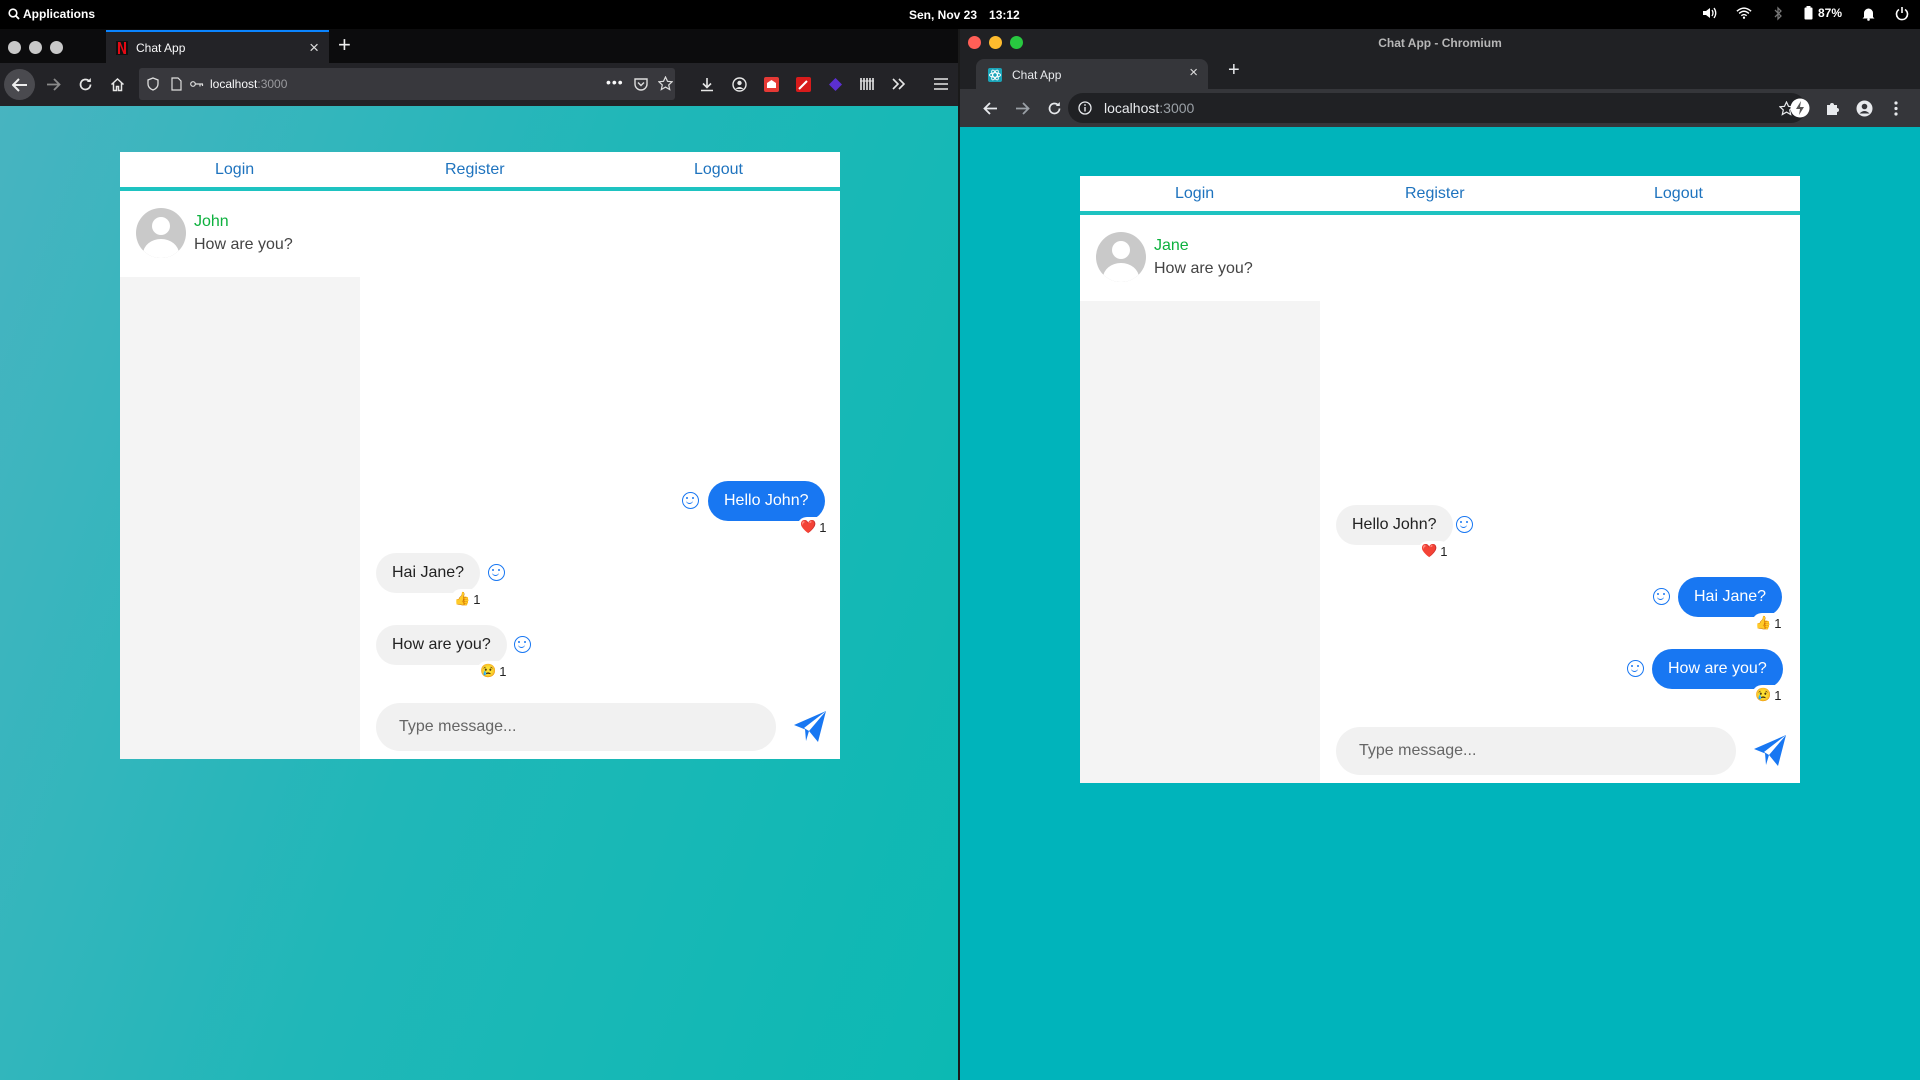 This screenshot has width=1920, height=1080. I want to click on downloads-button, so click(707, 84).